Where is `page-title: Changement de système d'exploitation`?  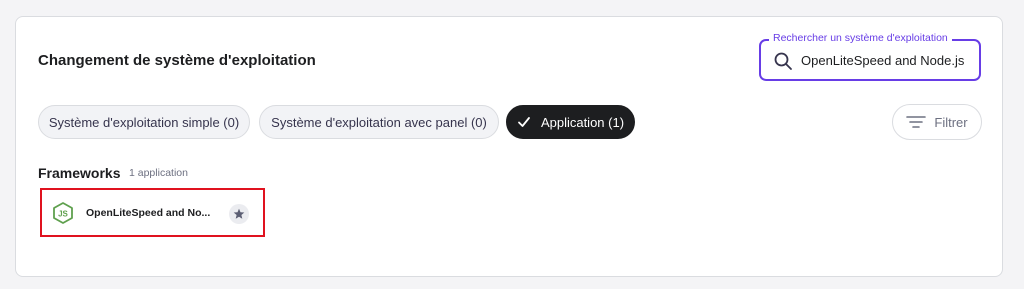 page-title: Changement de système d'exploitation is located at coordinates (177, 60).